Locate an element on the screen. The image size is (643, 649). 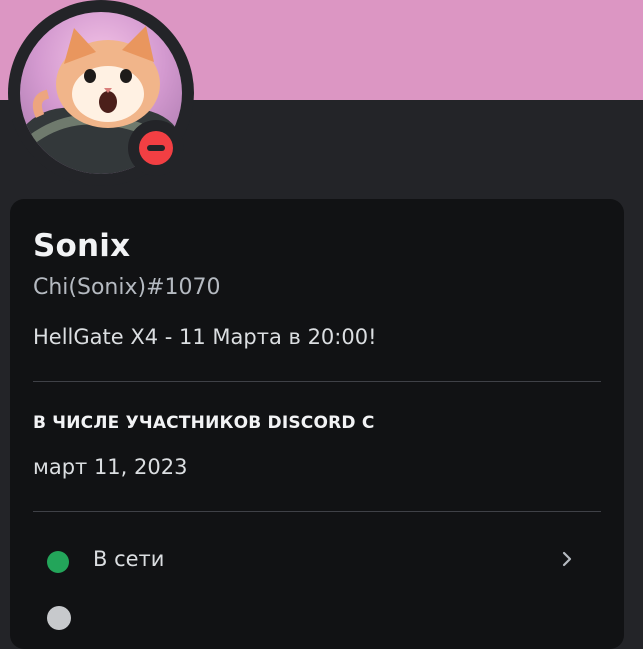
divider-top is located at coordinates (317, 381).